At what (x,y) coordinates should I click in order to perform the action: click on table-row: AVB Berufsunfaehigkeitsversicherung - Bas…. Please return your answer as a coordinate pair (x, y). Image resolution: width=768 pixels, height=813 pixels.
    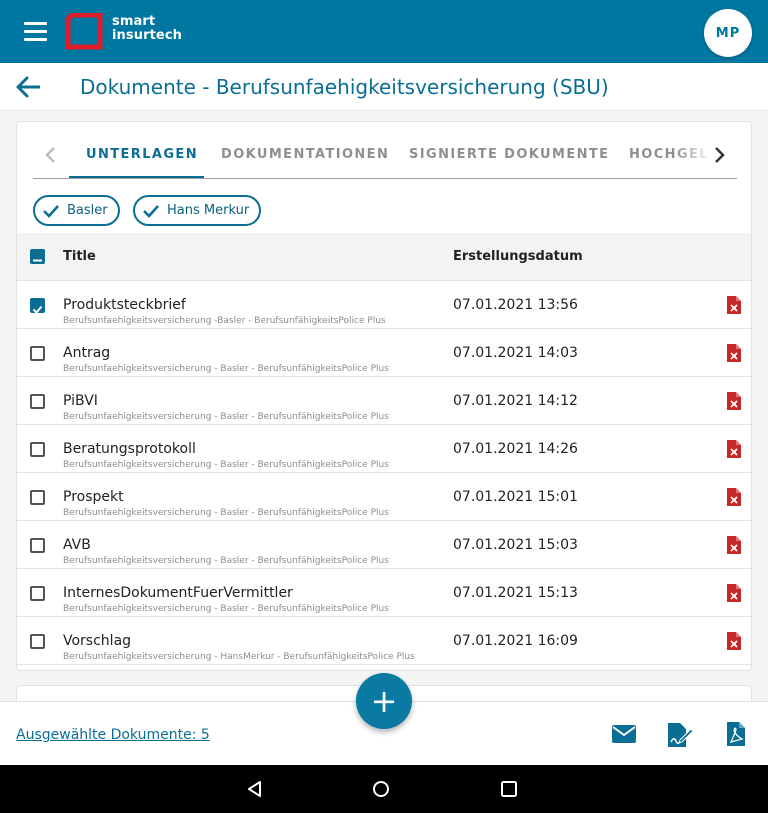
    Looking at the image, I should click on (384, 545).